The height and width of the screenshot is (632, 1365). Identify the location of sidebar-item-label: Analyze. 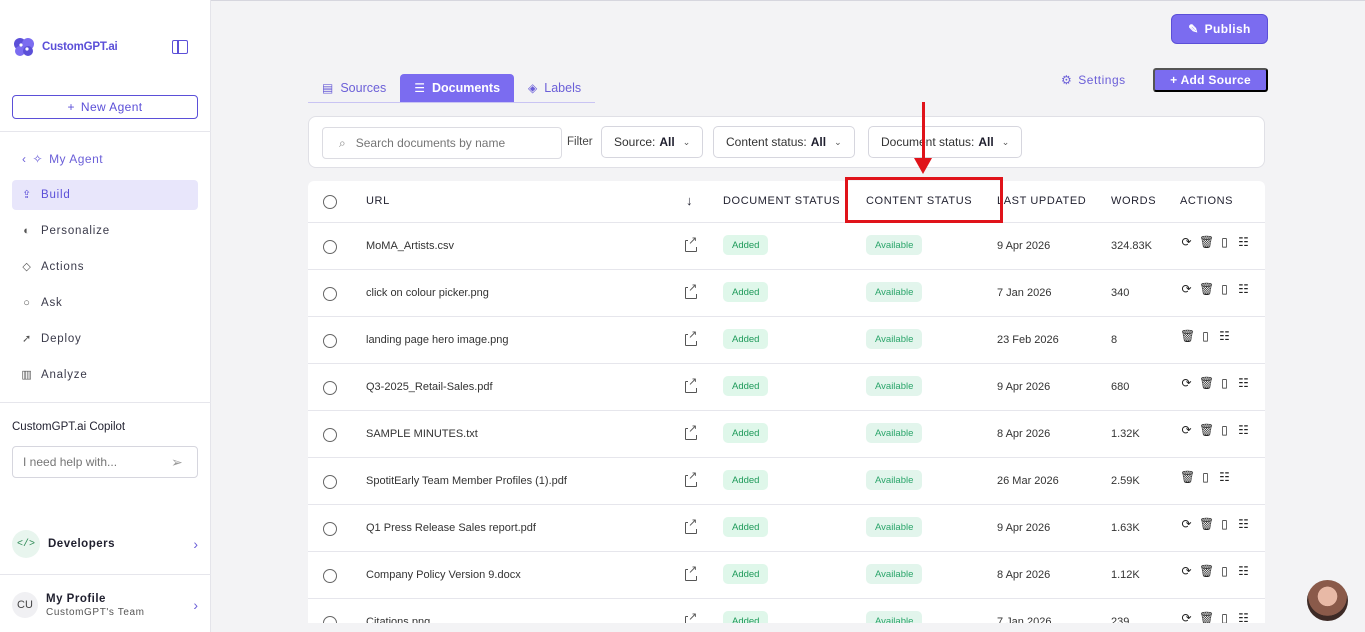
(64, 375).